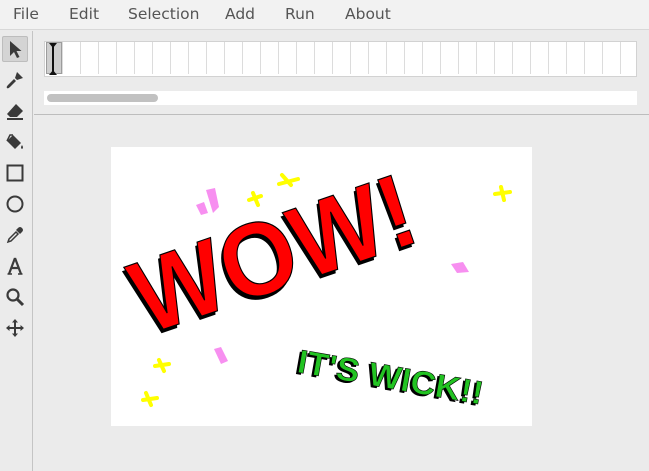 This screenshot has width=649, height=471. What do you see at coordinates (558, 76) in the screenshot?
I see `frame-number: 29` at bounding box center [558, 76].